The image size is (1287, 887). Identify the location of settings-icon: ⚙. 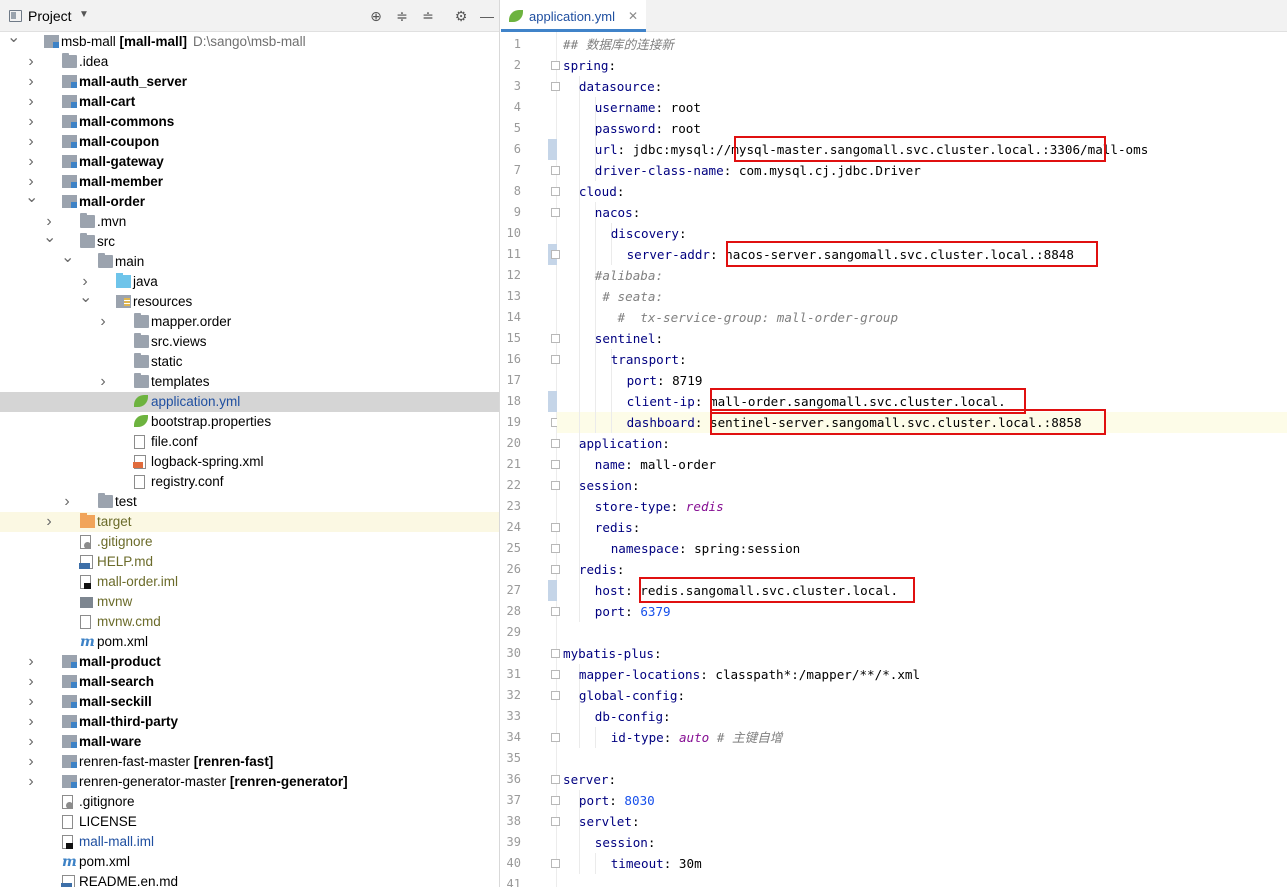
(461, 16).